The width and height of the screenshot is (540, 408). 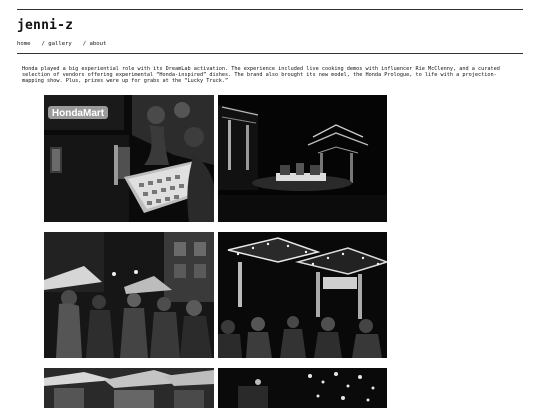 What do you see at coordinates (95, 44) in the screenshot?
I see `nav-about-link: / about` at bounding box center [95, 44].